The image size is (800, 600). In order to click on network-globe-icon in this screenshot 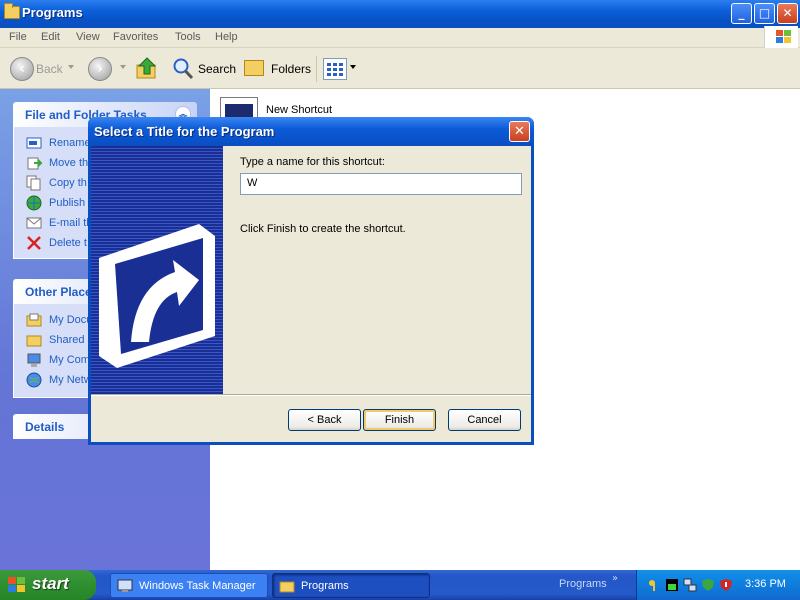, I will do `click(34, 380)`.